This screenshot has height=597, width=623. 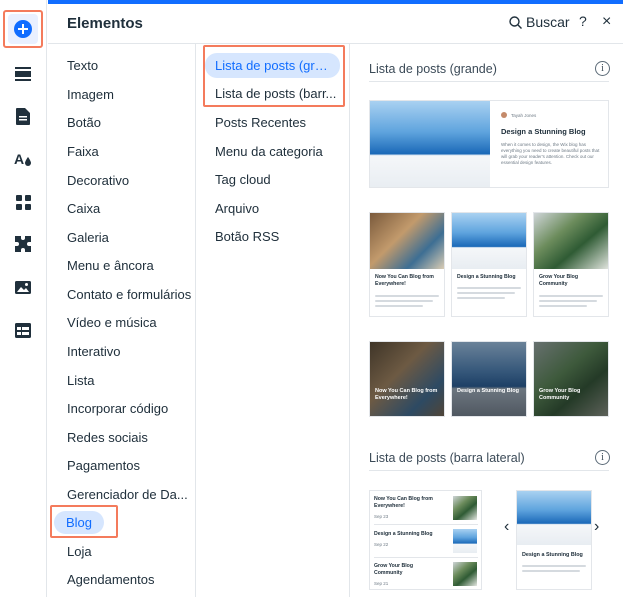 What do you see at coordinates (107, 437) in the screenshot?
I see `category-item: Redes sociais` at bounding box center [107, 437].